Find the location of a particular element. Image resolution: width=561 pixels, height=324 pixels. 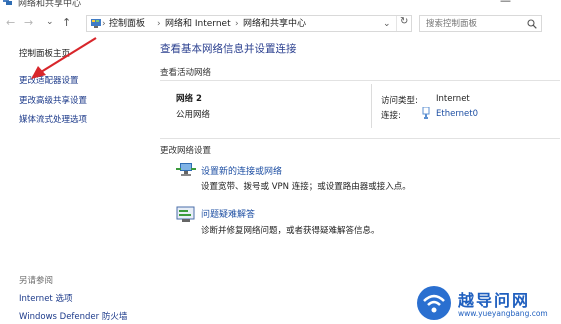

access-type-value: Internet is located at coordinates (453, 99).